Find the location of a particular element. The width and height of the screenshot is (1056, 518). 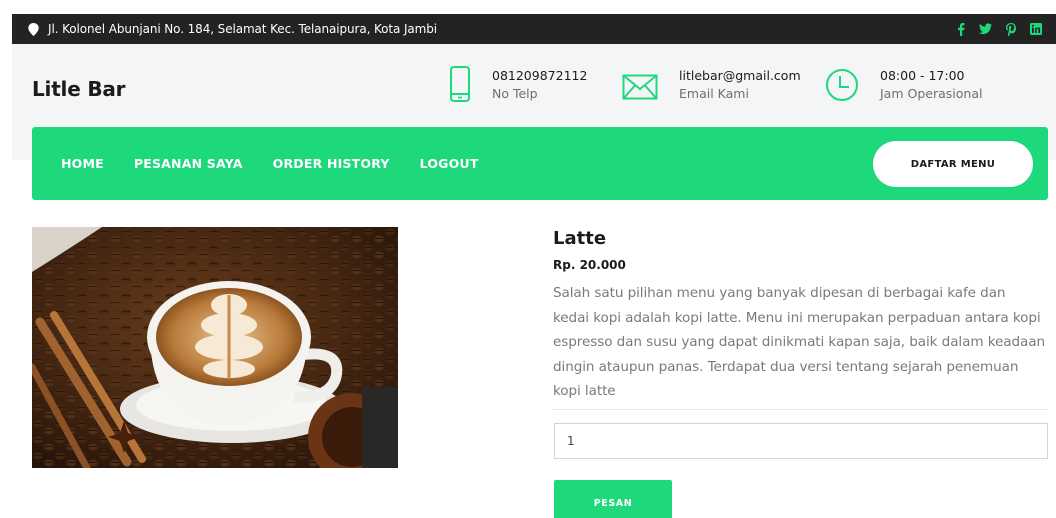

linkedin-icon is located at coordinates (1035, 29).